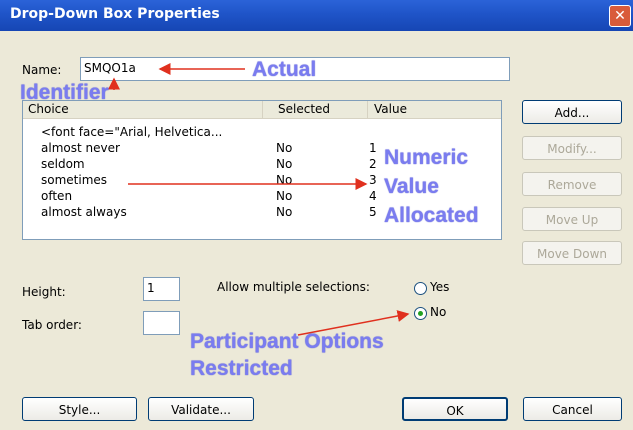  I want to click on column-header-value: Value, so click(434, 109).